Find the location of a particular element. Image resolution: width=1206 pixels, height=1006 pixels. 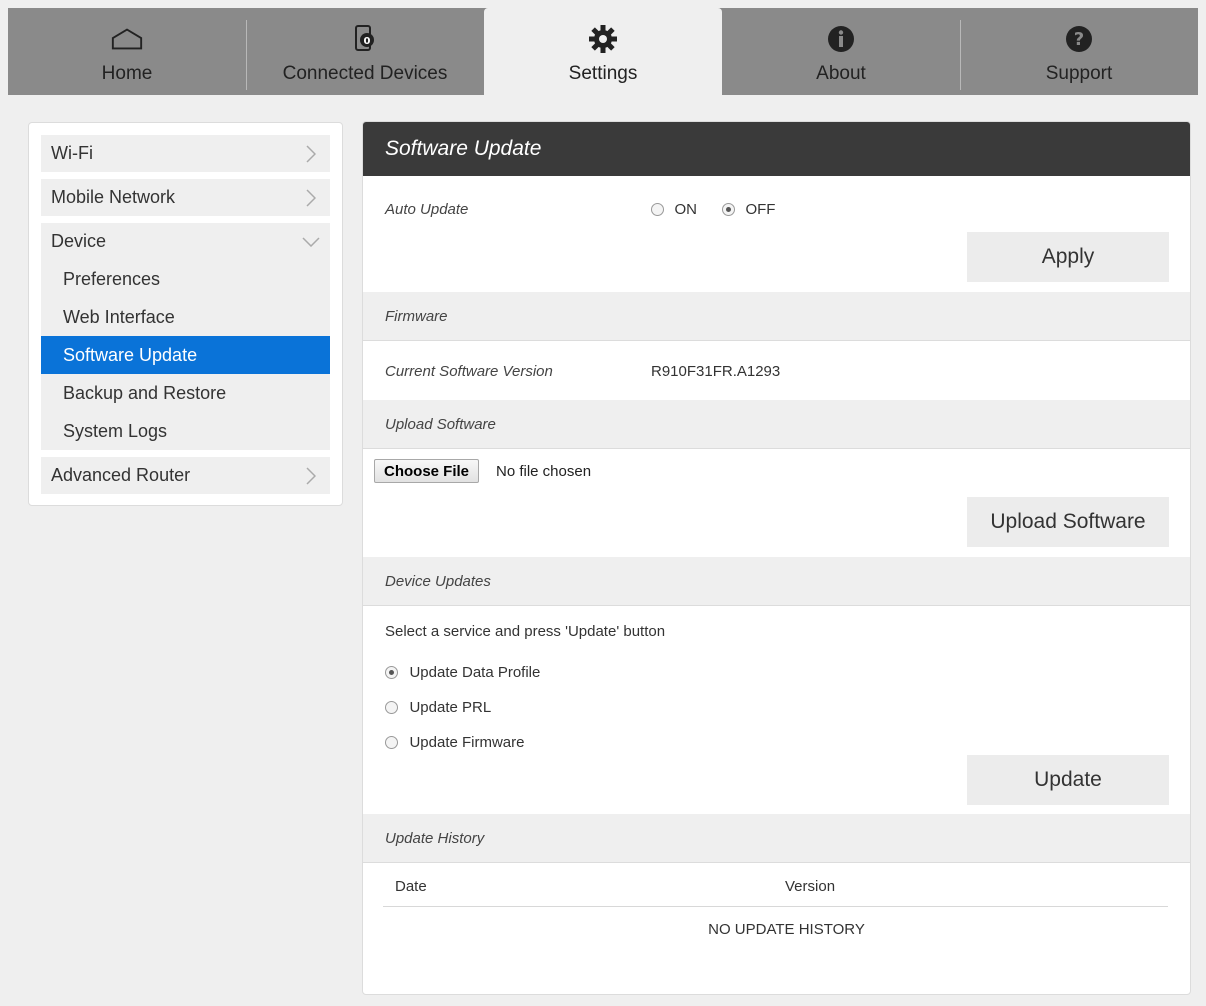

update-data-profile-option: Update Data Profile is located at coordinates (462, 673).